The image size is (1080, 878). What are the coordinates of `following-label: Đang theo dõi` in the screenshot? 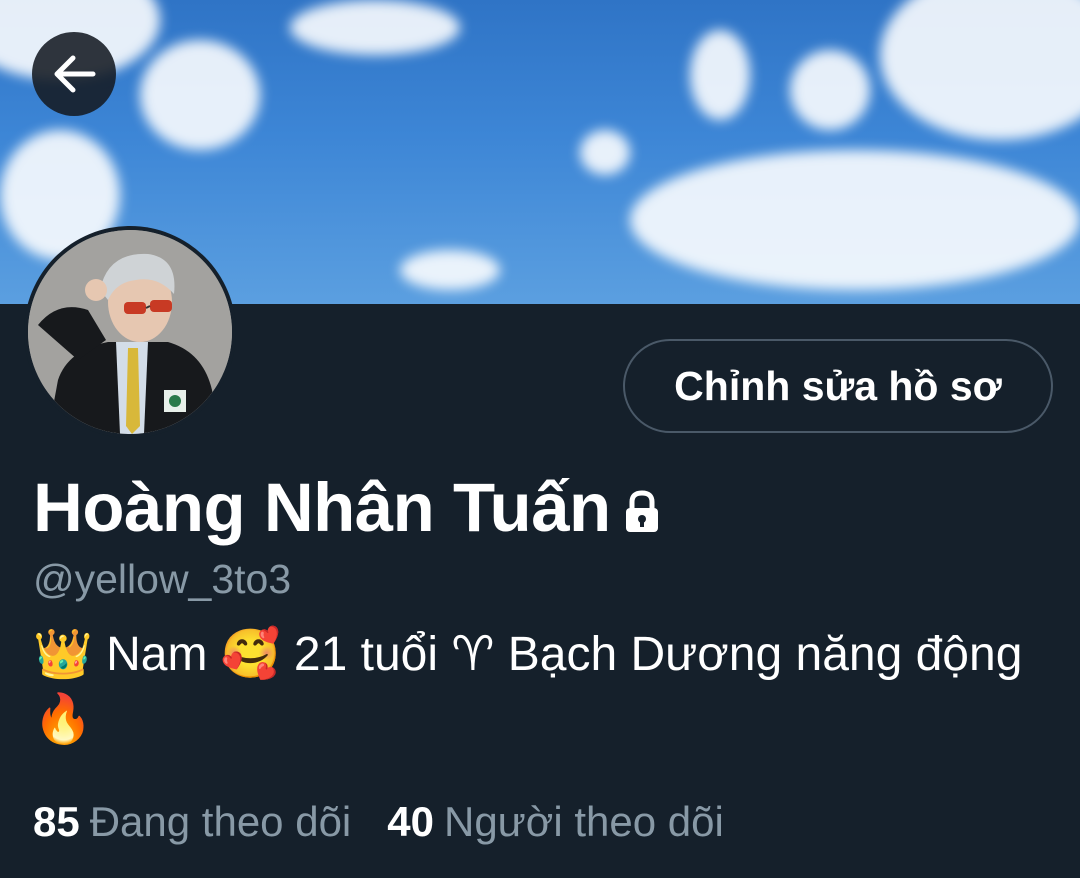 It's located at (220, 821).